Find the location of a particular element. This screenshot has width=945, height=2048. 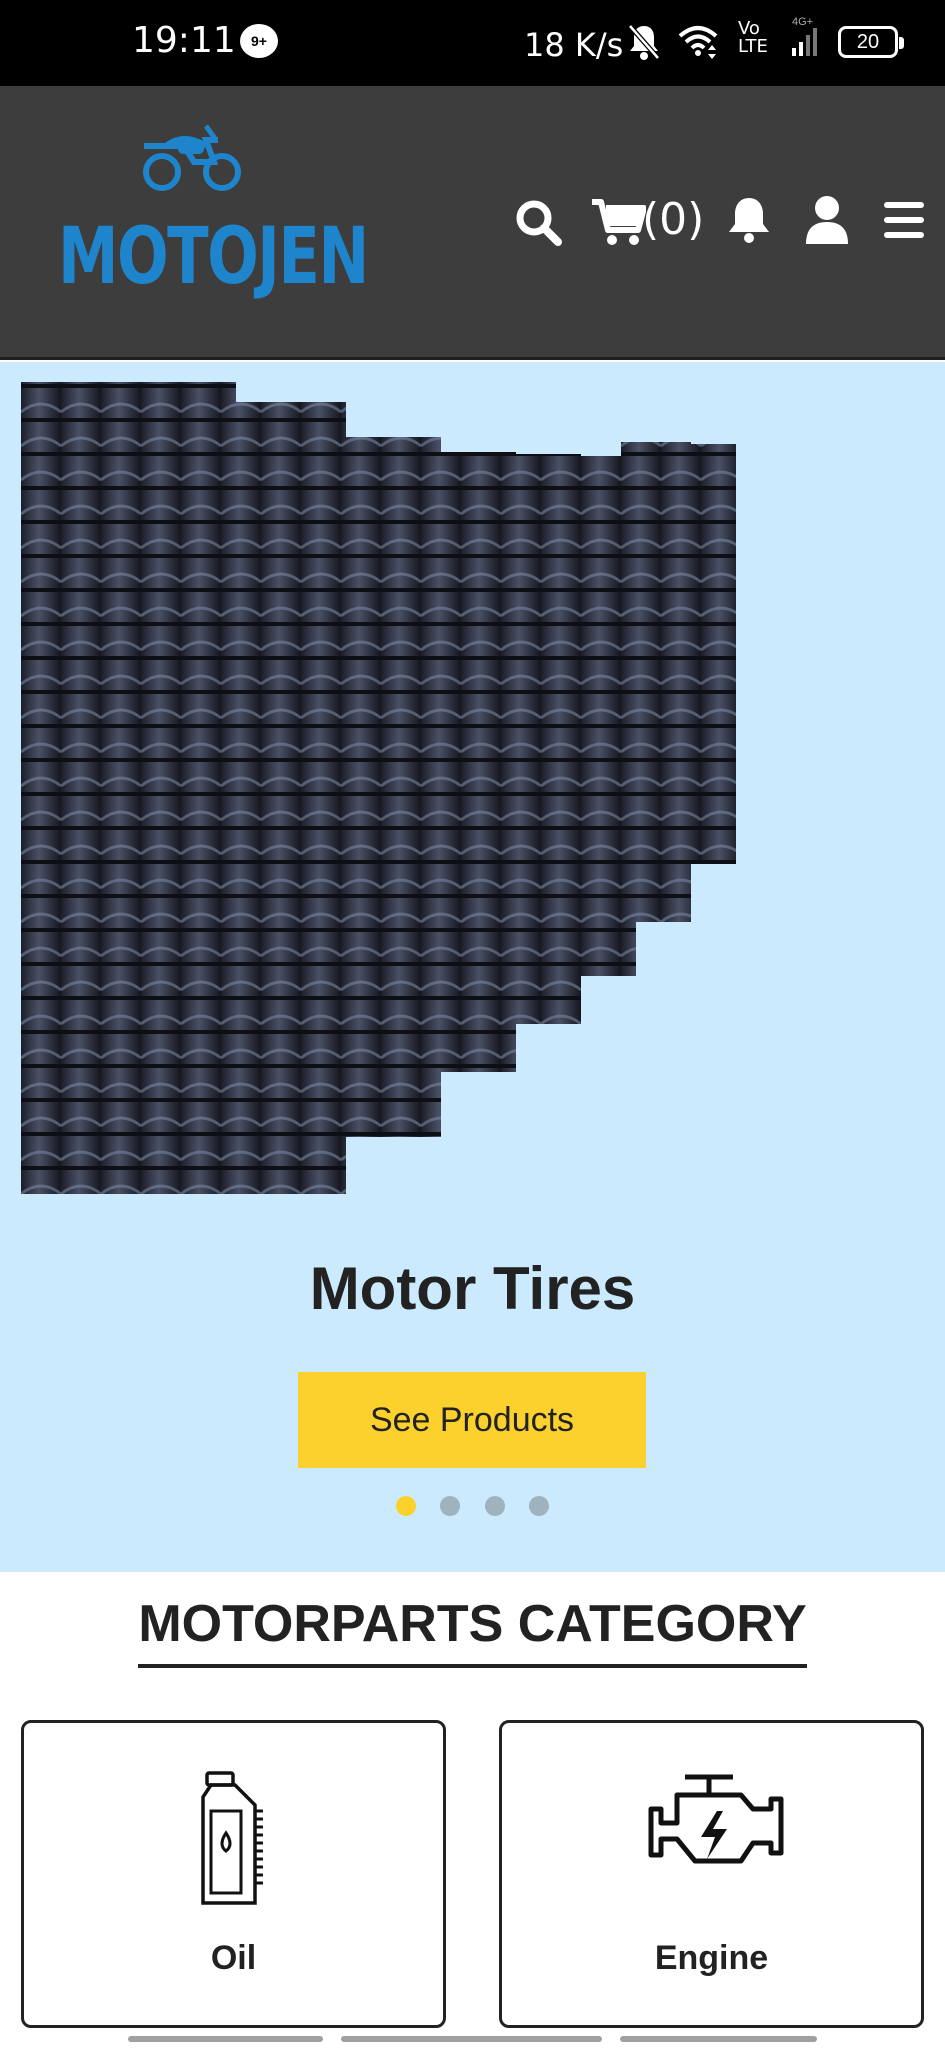

network-speed: 18 K/s is located at coordinates (574, 45).